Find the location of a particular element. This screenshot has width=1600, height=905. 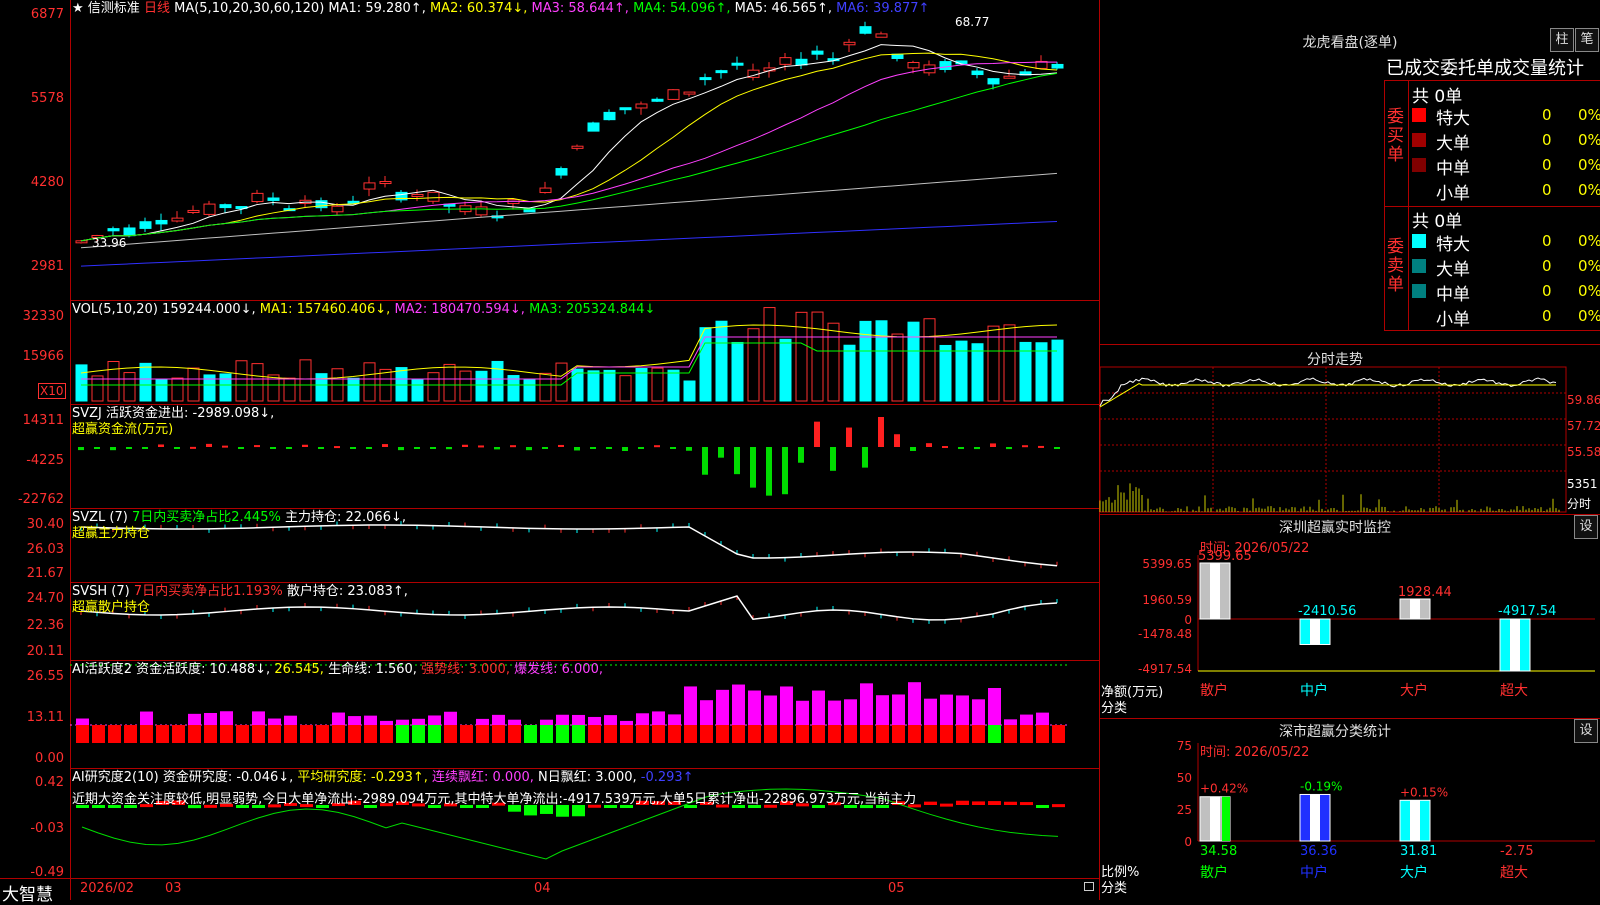

ai2-d: N日飘红: 3.000, is located at coordinates (587, 777).